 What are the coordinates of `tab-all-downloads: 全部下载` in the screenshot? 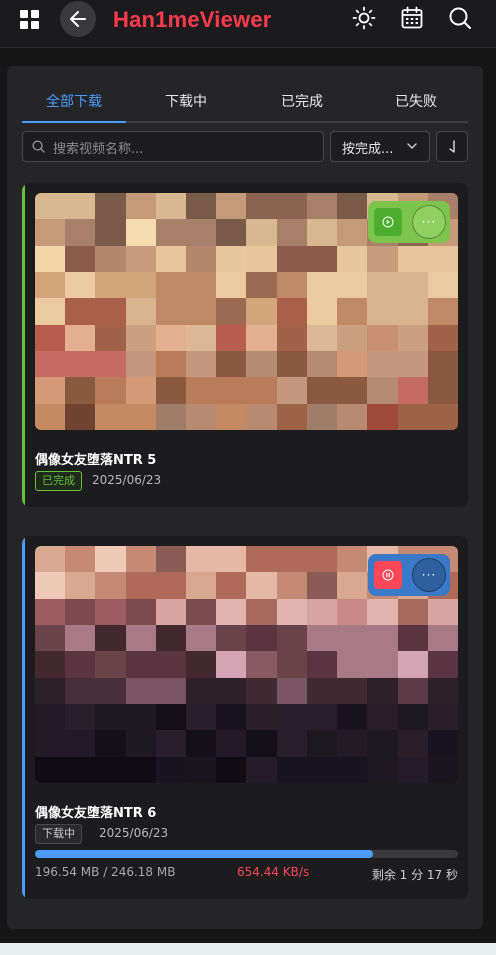 It's located at (74, 102).